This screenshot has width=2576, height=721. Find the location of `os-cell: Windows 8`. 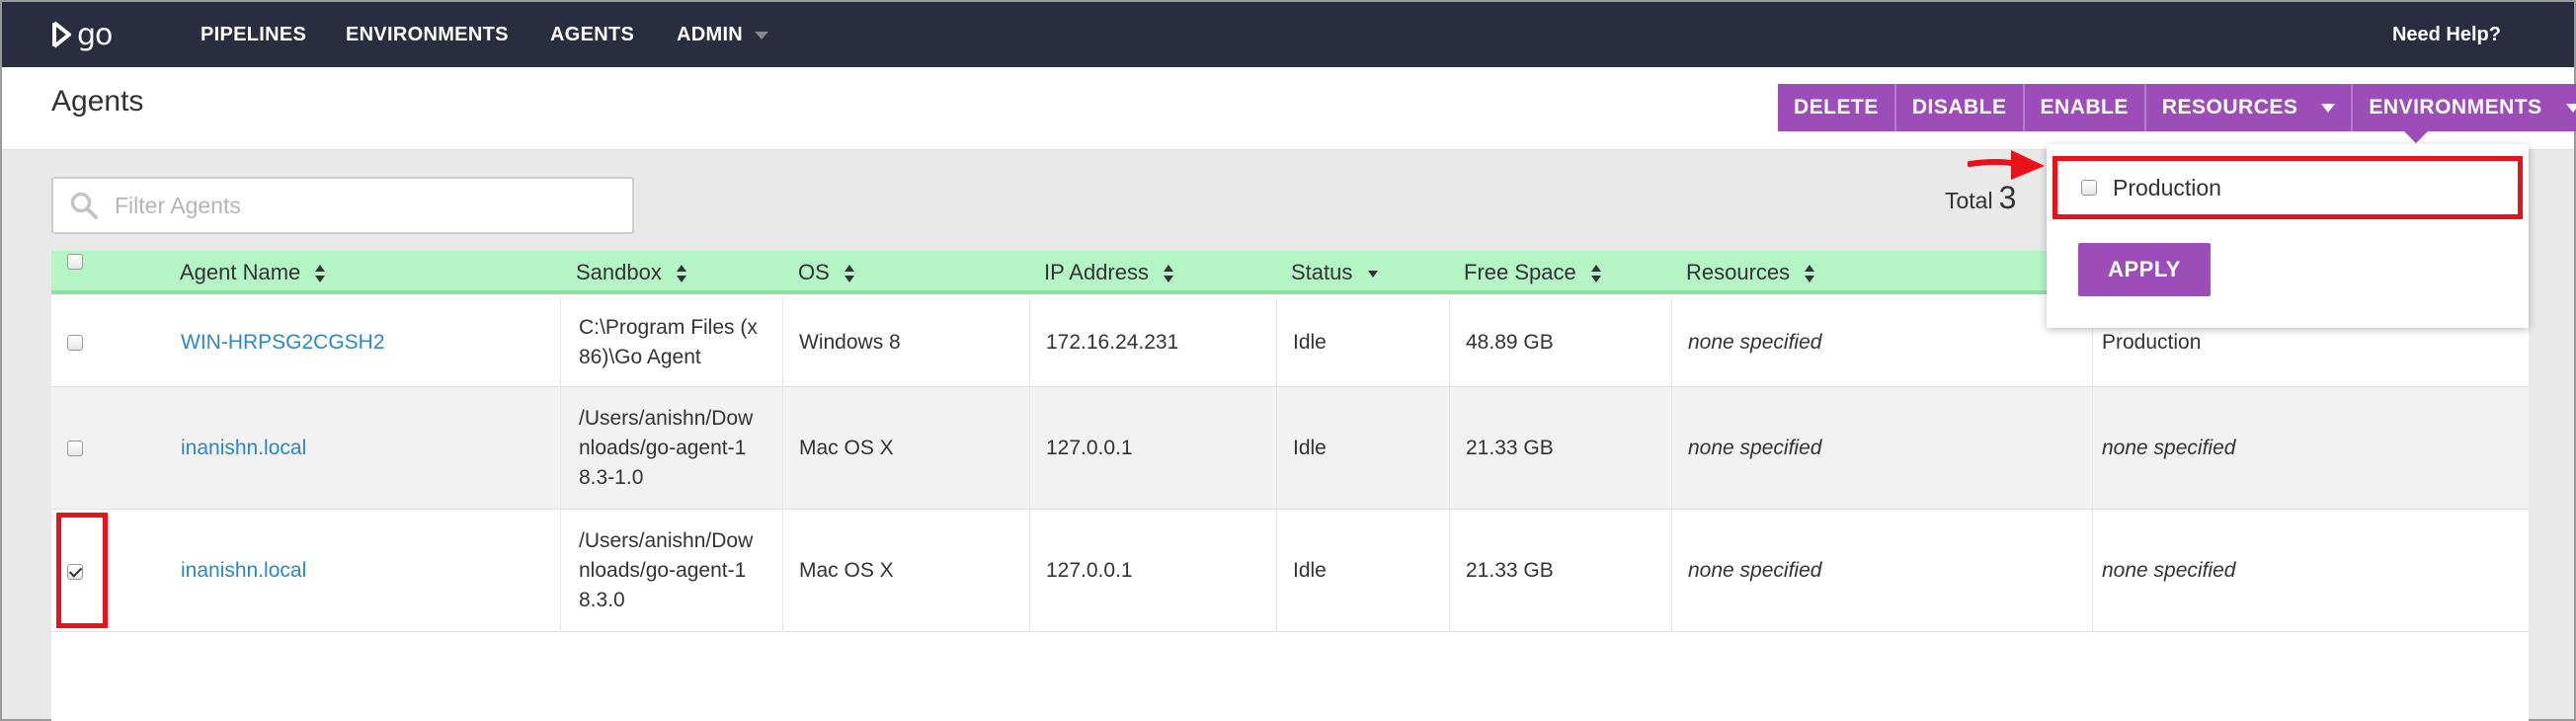

os-cell: Windows 8 is located at coordinates (850, 342).